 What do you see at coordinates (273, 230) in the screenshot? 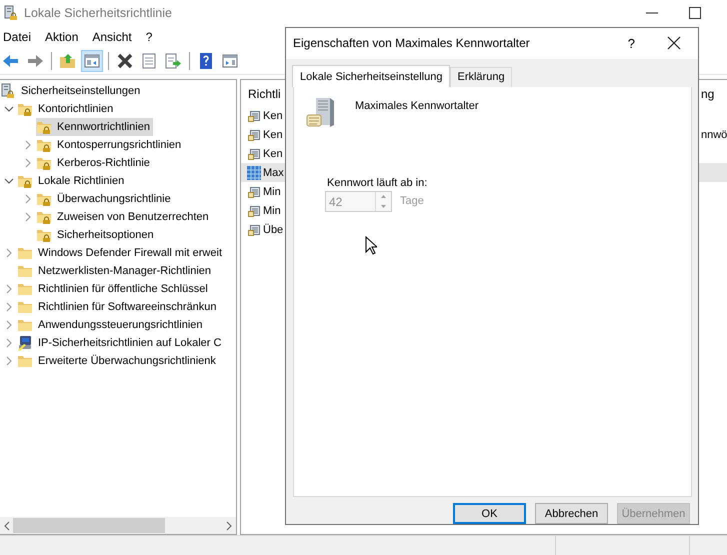
I see `list-cell: Übe` at bounding box center [273, 230].